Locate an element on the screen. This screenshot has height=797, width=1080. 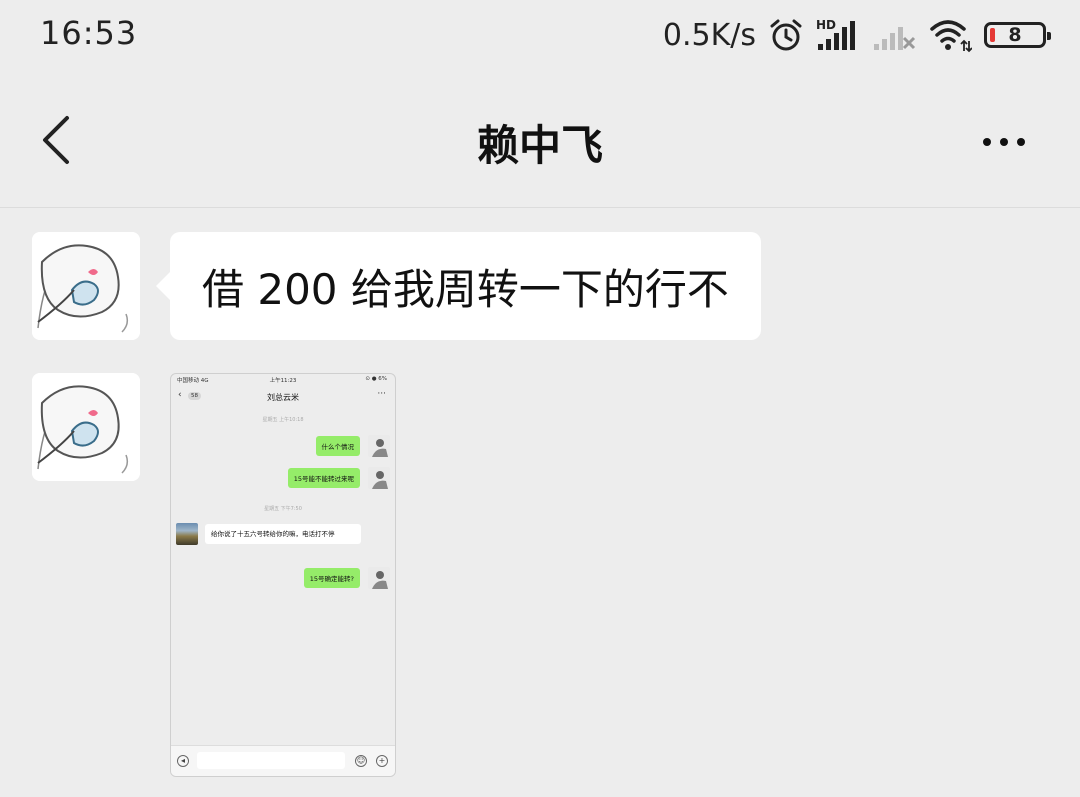
embedded-contact-avatar is located at coordinates (187, 534).